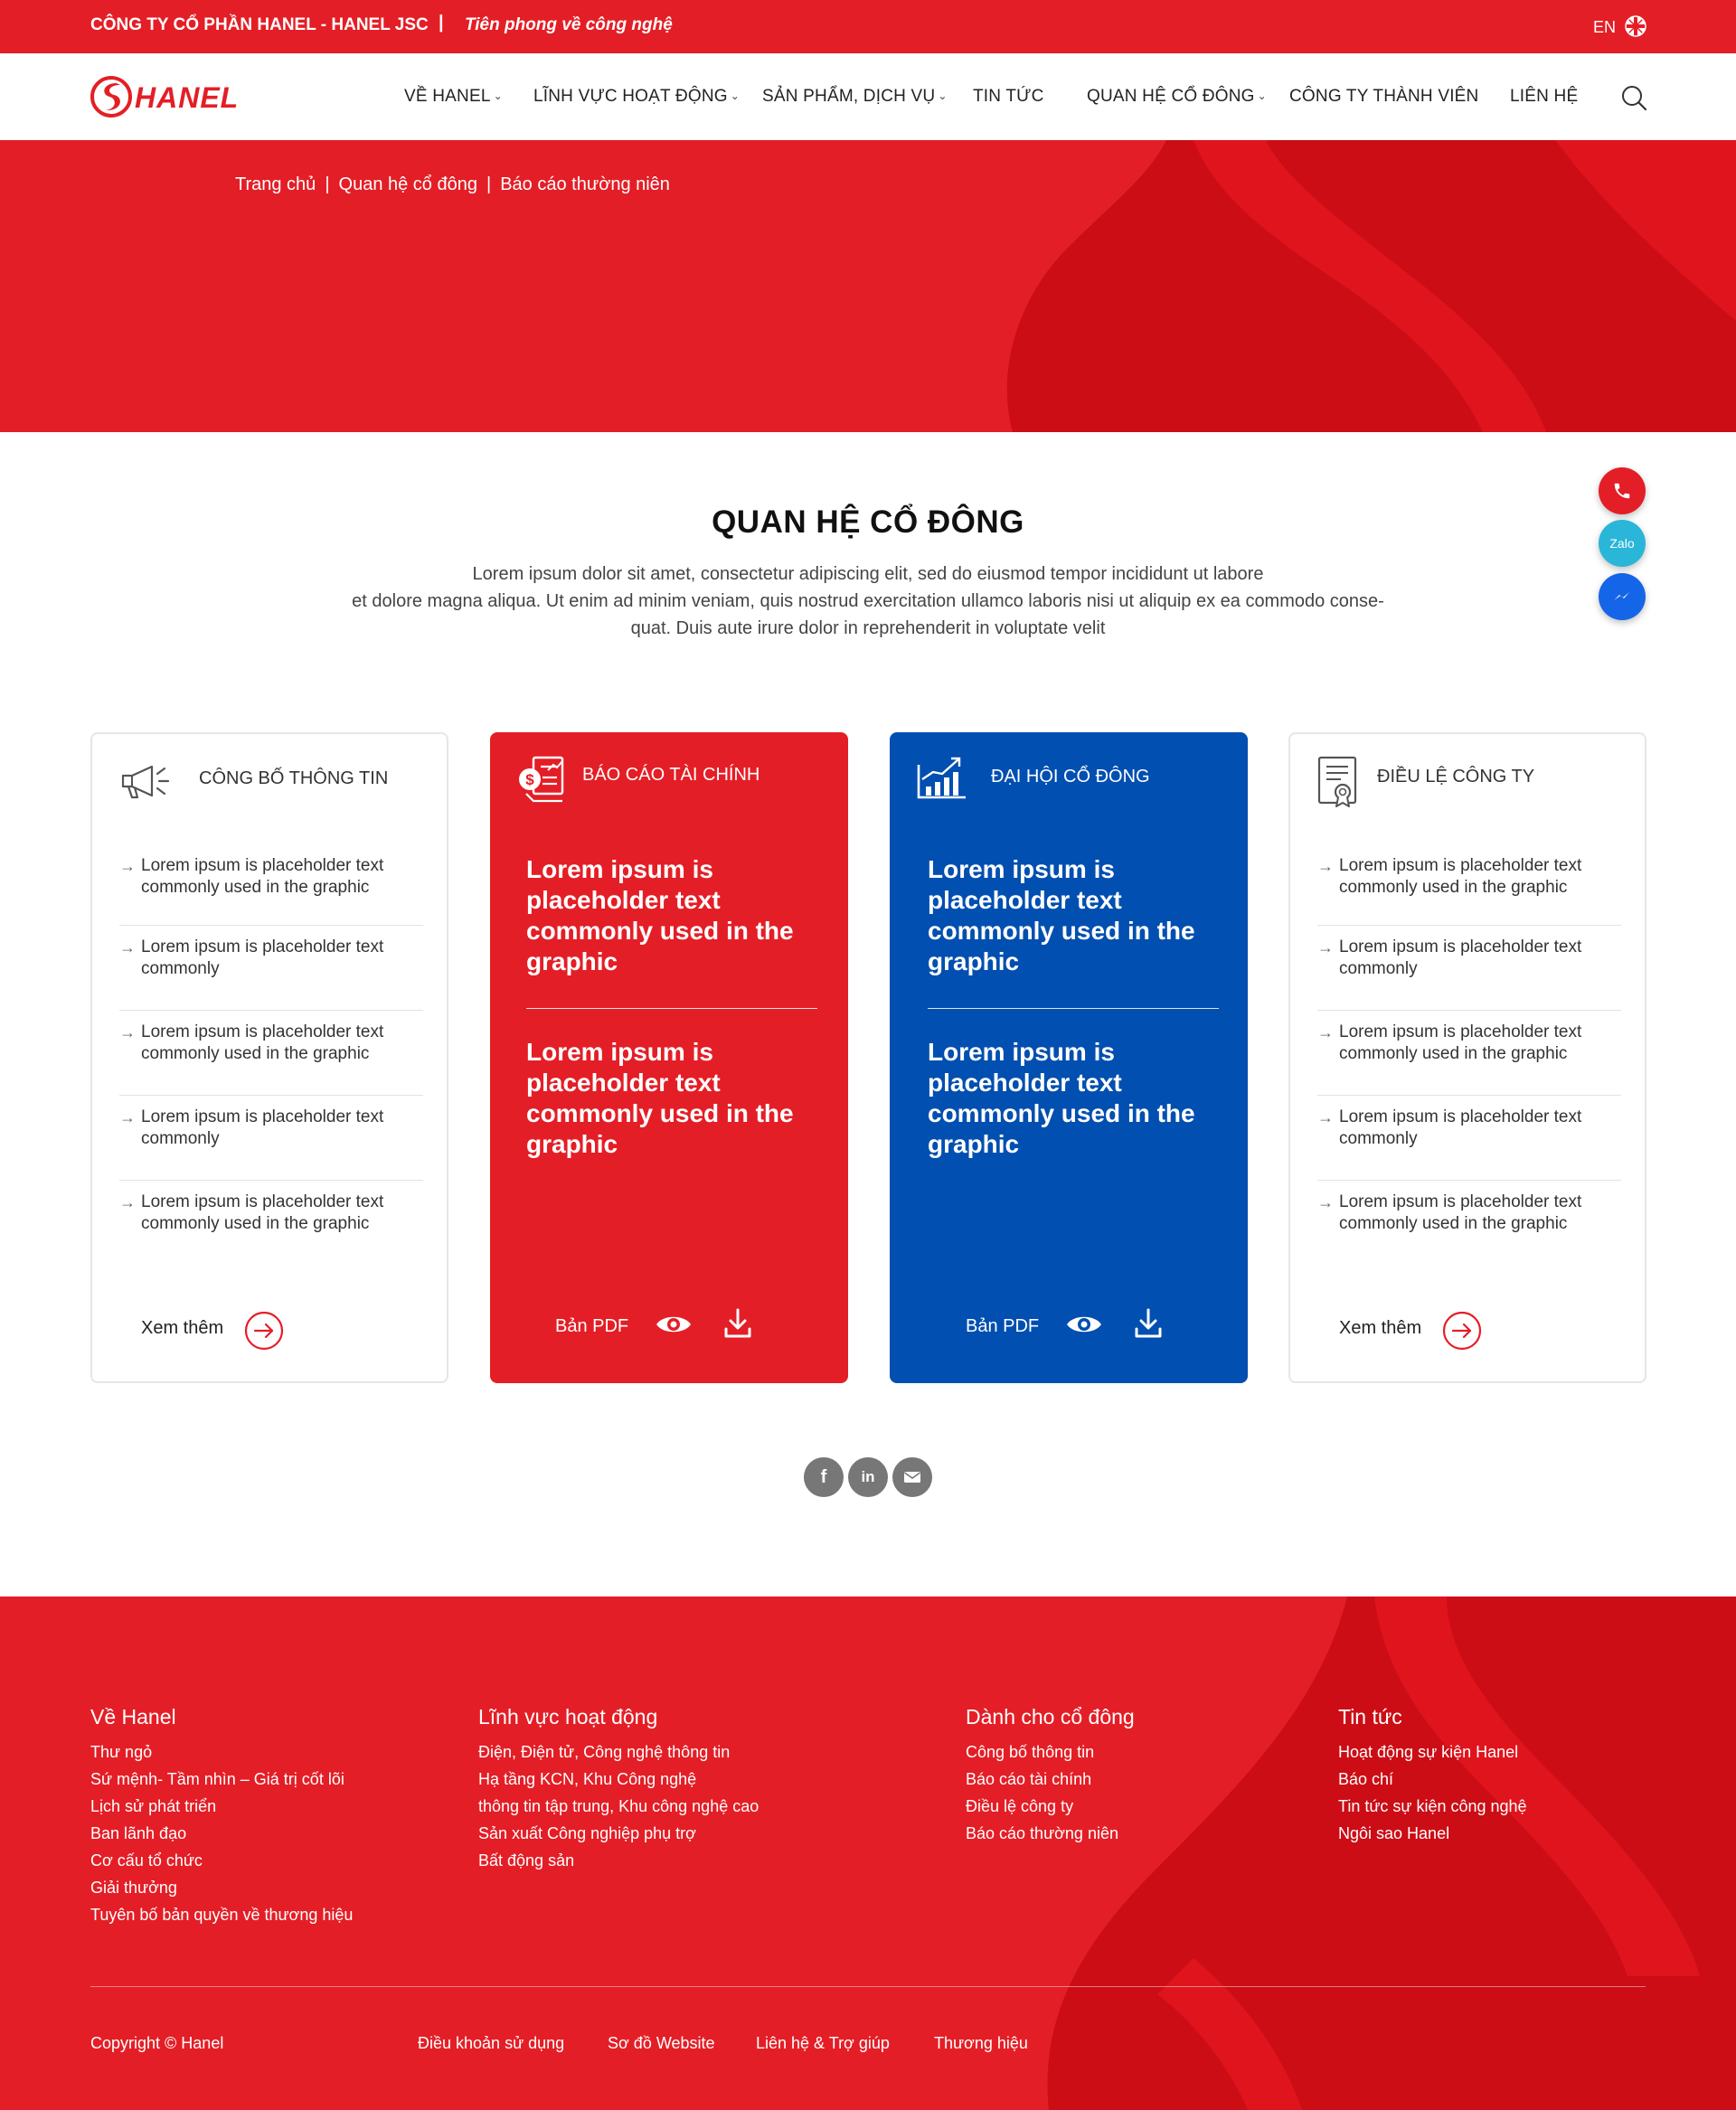 The image size is (1736, 2110). I want to click on messenger-button, so click(1623, 596).